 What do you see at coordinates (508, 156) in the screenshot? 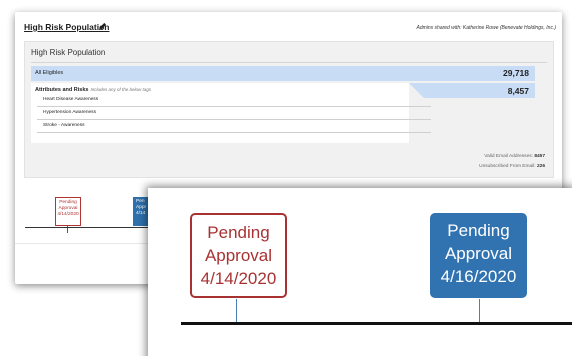
I see `valid-email-label: Valid Email Addresses:` at bounding box center [508, 156].